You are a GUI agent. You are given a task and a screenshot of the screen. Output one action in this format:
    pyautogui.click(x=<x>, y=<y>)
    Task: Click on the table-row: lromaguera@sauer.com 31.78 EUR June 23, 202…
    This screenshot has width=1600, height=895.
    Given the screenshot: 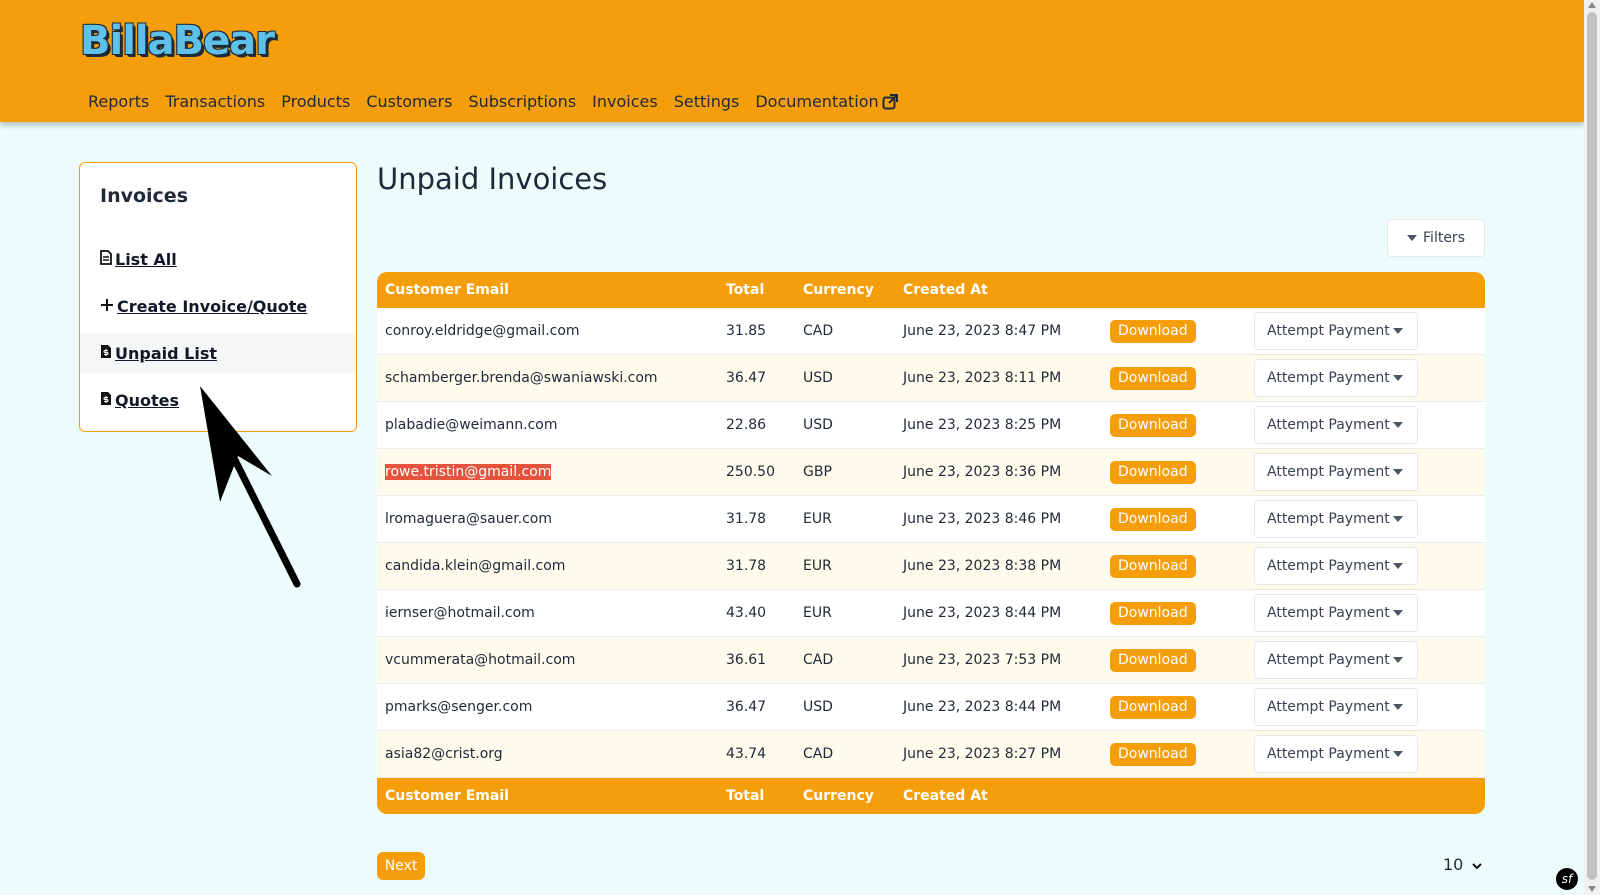 What is the action you would take?
    pyautogui.click(x=931, y=519)
    